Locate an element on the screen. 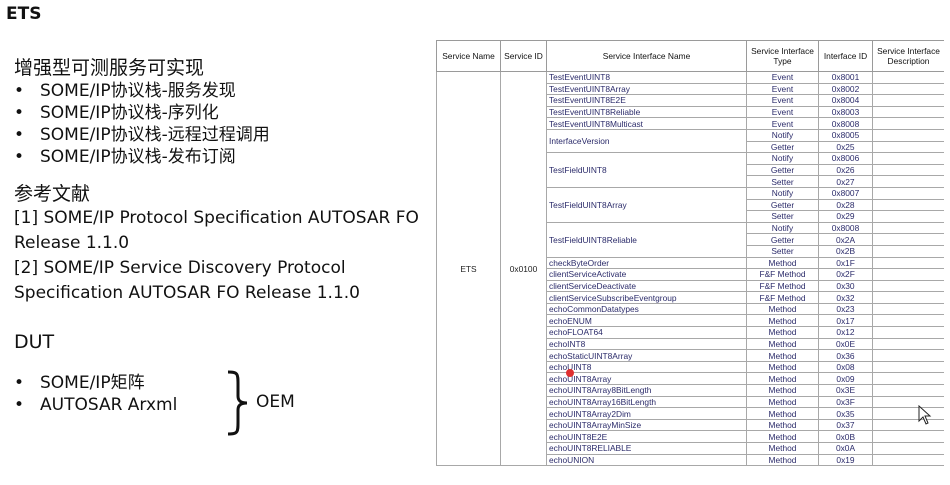 The height and width of the screenshot is (485, 950). interface-id-cell: 0x1F is located at coordinates (845, 263).